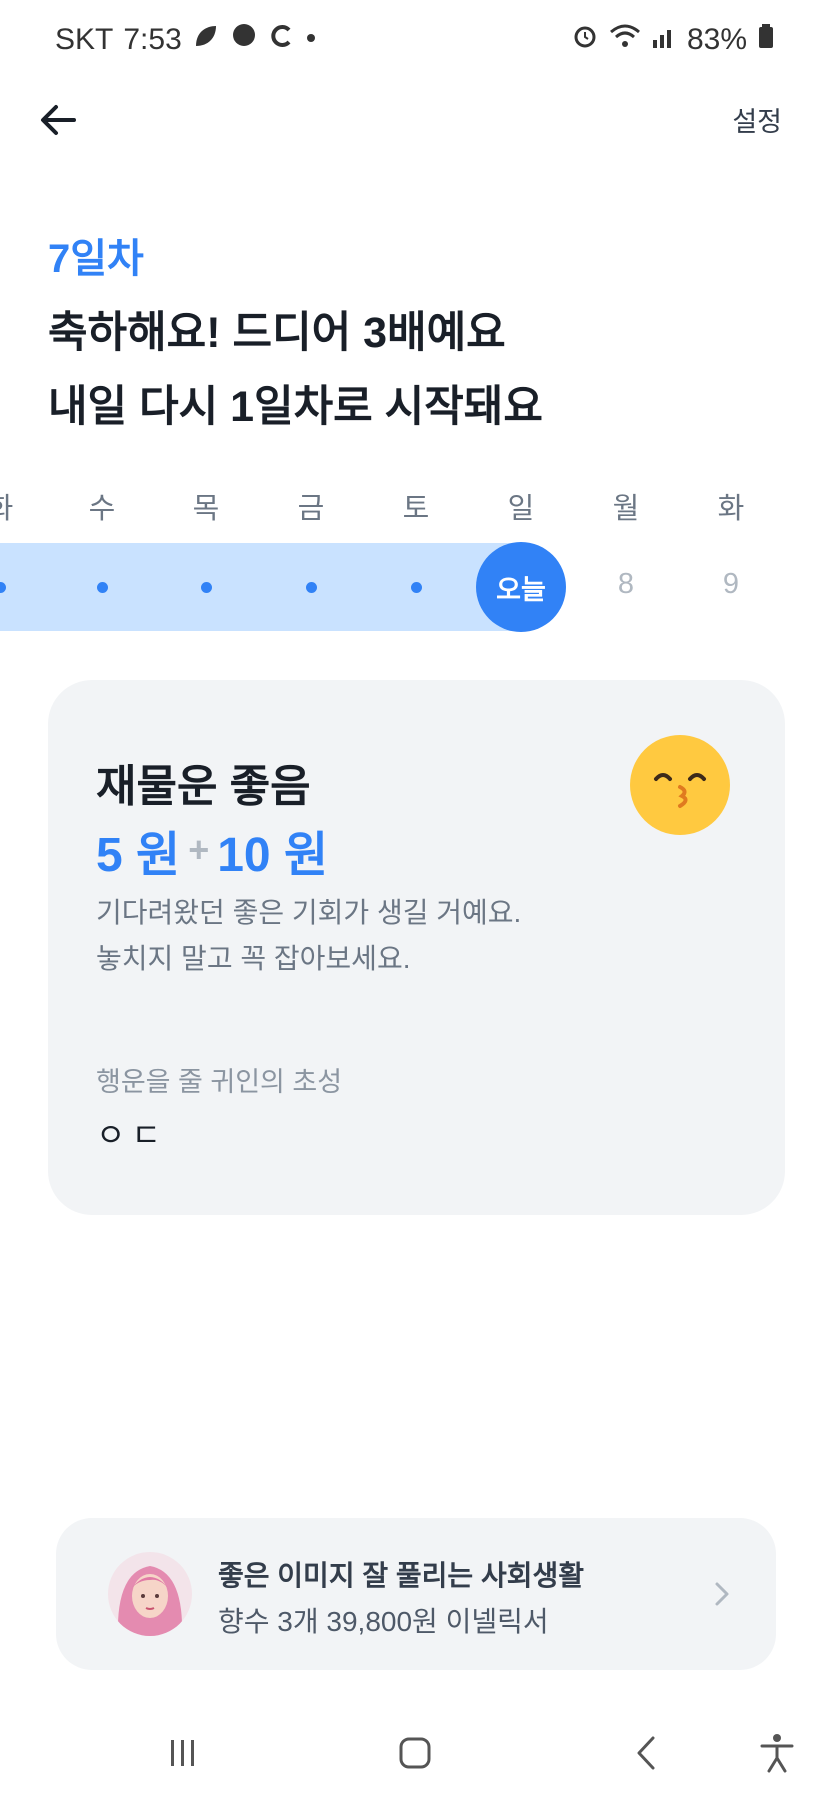  Describe the element at coordinates (295, 407) in the screenshot. I see `headline-line-2: 내일 다시 1일차로 시작돼요` at that location.